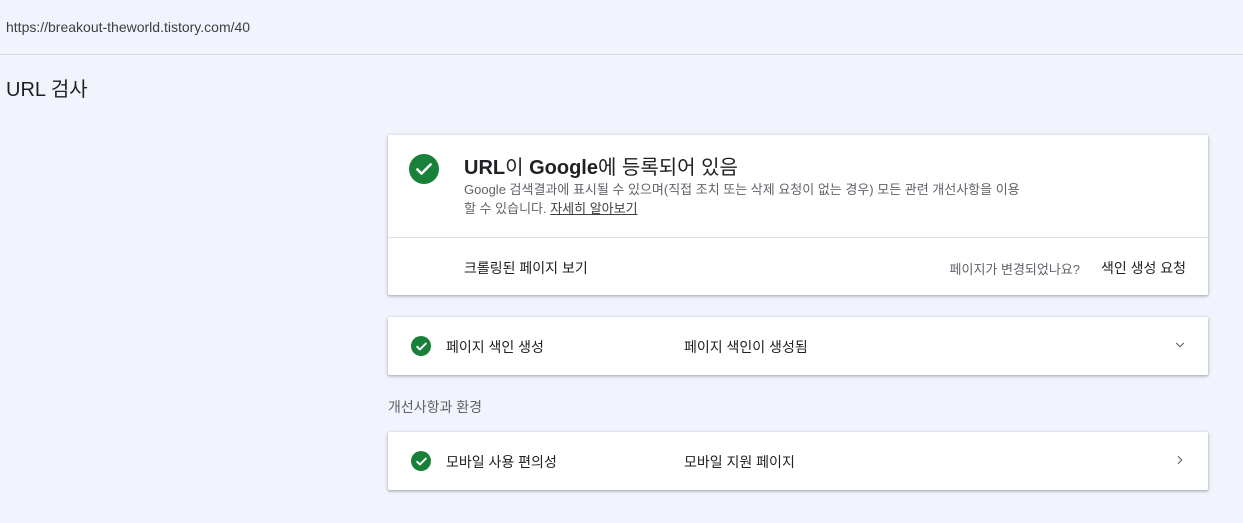 The height and width of the screenshot is (523, 1243). I want to click on action-row: 크롤링된 페이지 보기 페이지가 변경되었나요? 색인 생성 요청, so click(798, 266).